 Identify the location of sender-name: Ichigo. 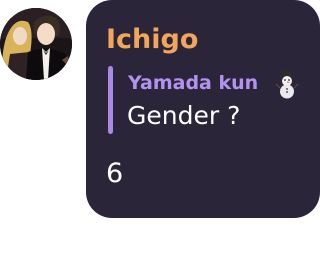
(152, 39).